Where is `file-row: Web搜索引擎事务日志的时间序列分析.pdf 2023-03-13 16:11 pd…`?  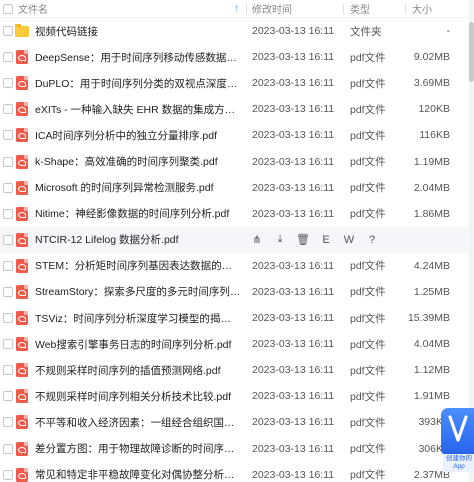
file-row: Web搜索引擎事务日志的时间序列分析.pdf 2023-03-13 16:11 pd… is located at coordinates (237, 344).